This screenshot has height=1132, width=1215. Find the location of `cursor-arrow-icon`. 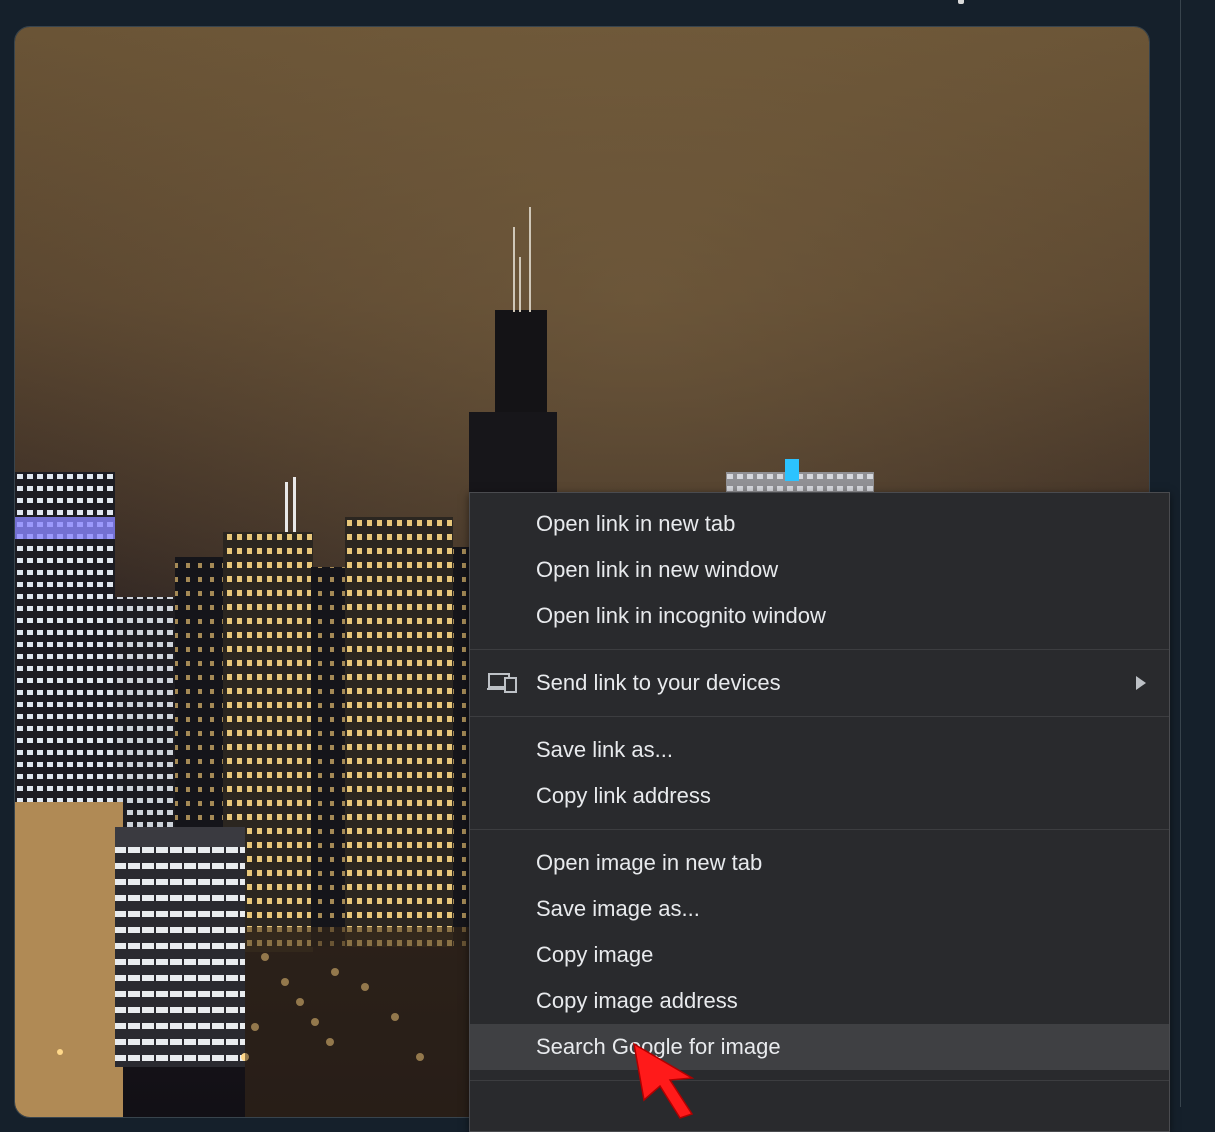

cursor-arrow-icon is located at coordinates (663, 1080).